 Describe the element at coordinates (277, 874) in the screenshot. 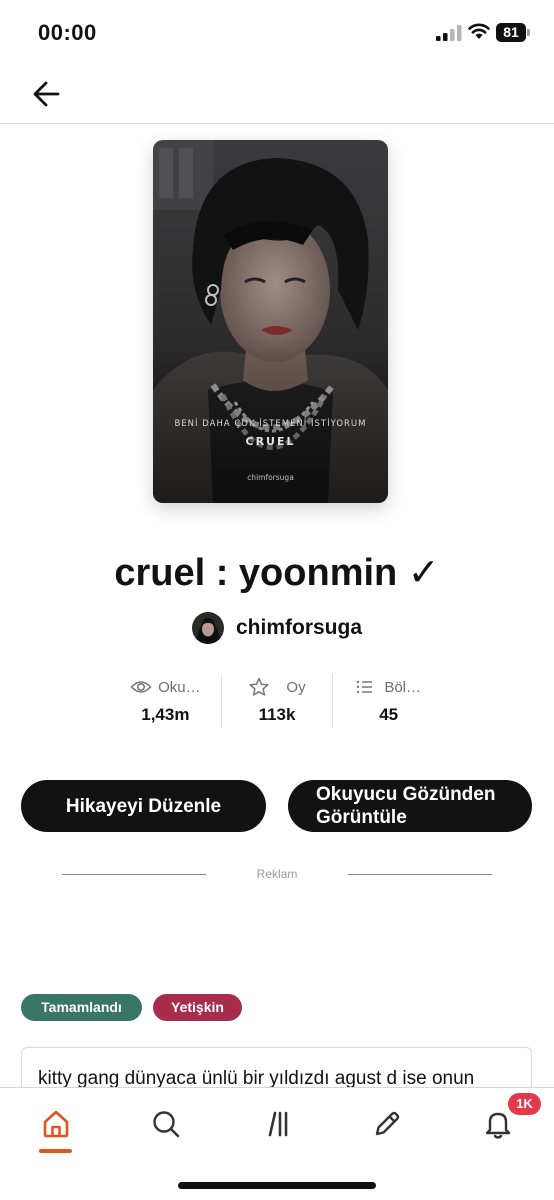

I see `ad-divider: Reklam` at that location.